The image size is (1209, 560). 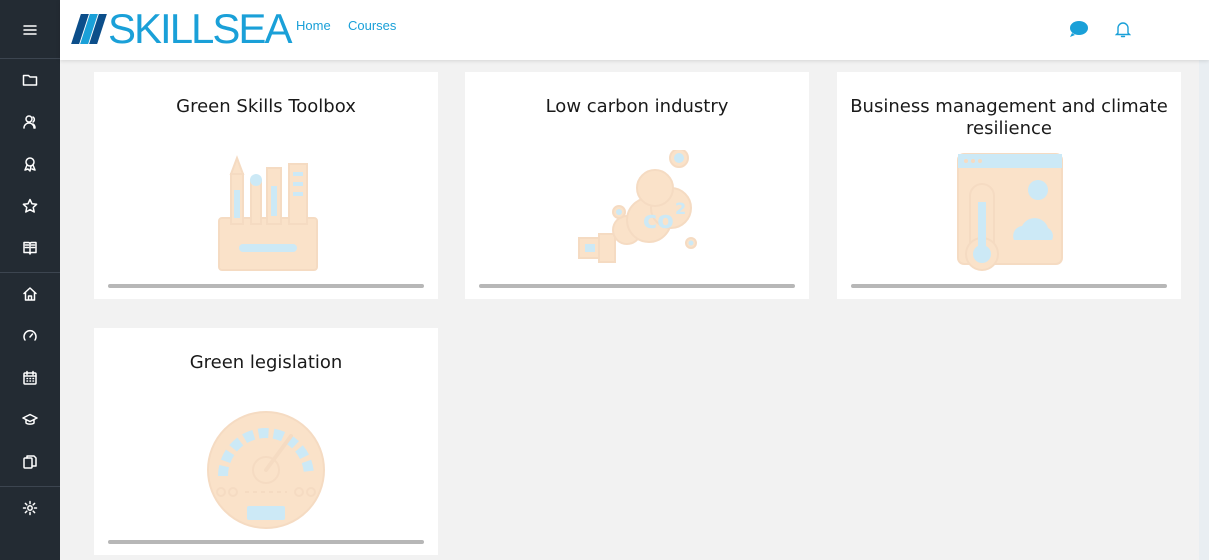 I want to click on award-icon, so click(x=30, y=164).